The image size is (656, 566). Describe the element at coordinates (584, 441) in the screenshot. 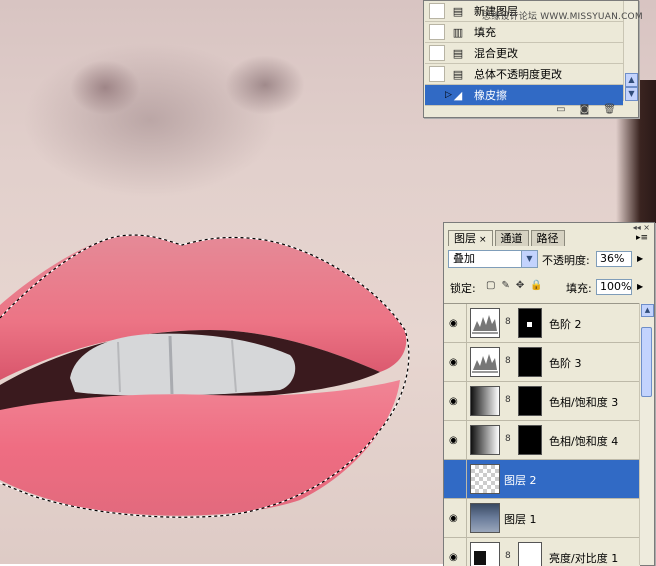

I see `layer-name: 色相/饱和度 4` at that location.